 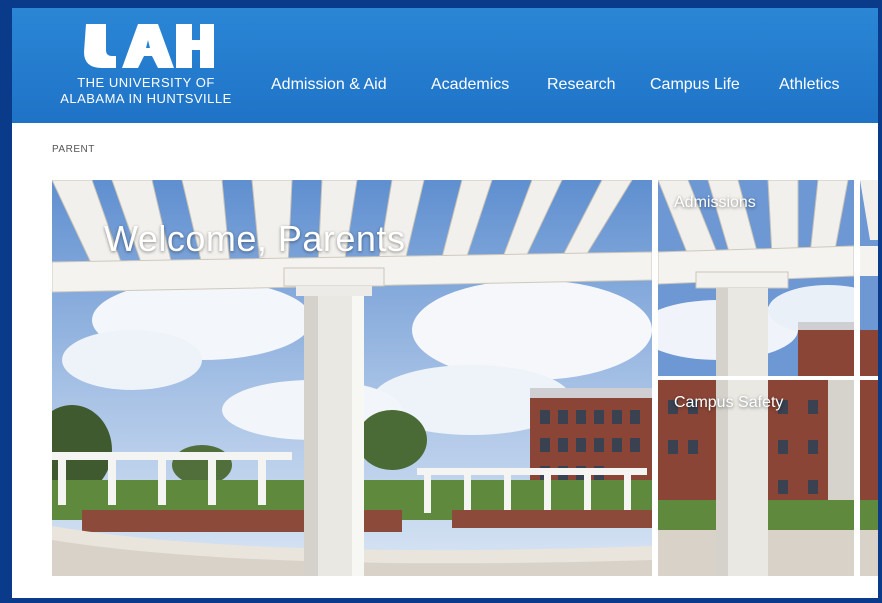 I want to click on tile-campus-safety: Campus Safety, so click(x=756, y=478).